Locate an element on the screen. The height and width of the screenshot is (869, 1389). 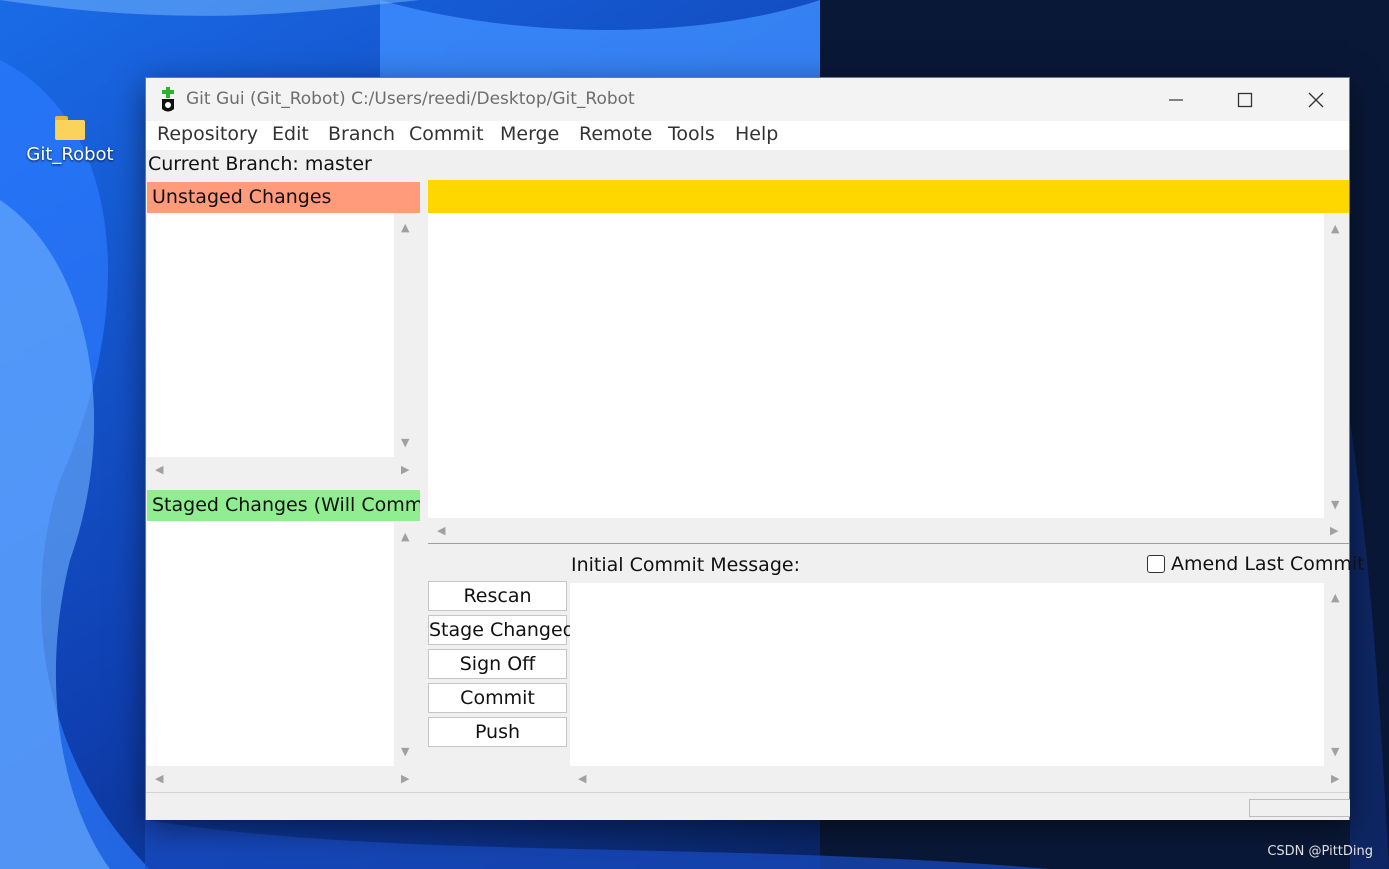
commit-message-input is located at coordinates (947, 674).